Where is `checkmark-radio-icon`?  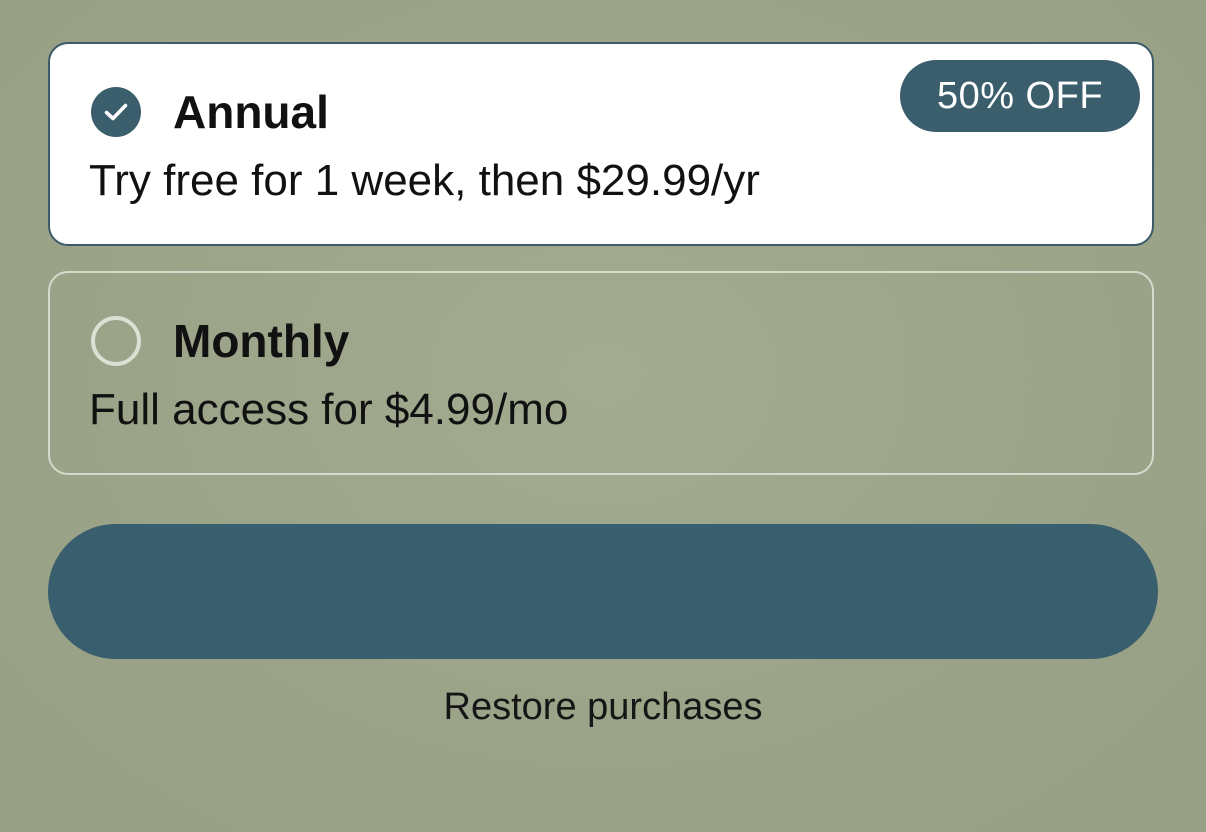 checkmark-radio-icon is located at coordinates (116, 112).